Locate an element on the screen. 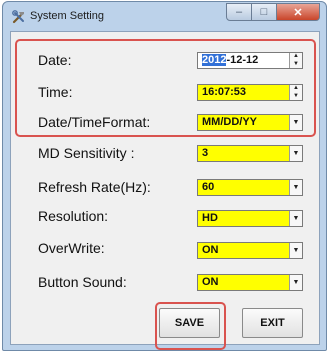 The height and width of the screenshot is (356, 336). time-value: 16:07:53 is located at coordinates (224, 92).